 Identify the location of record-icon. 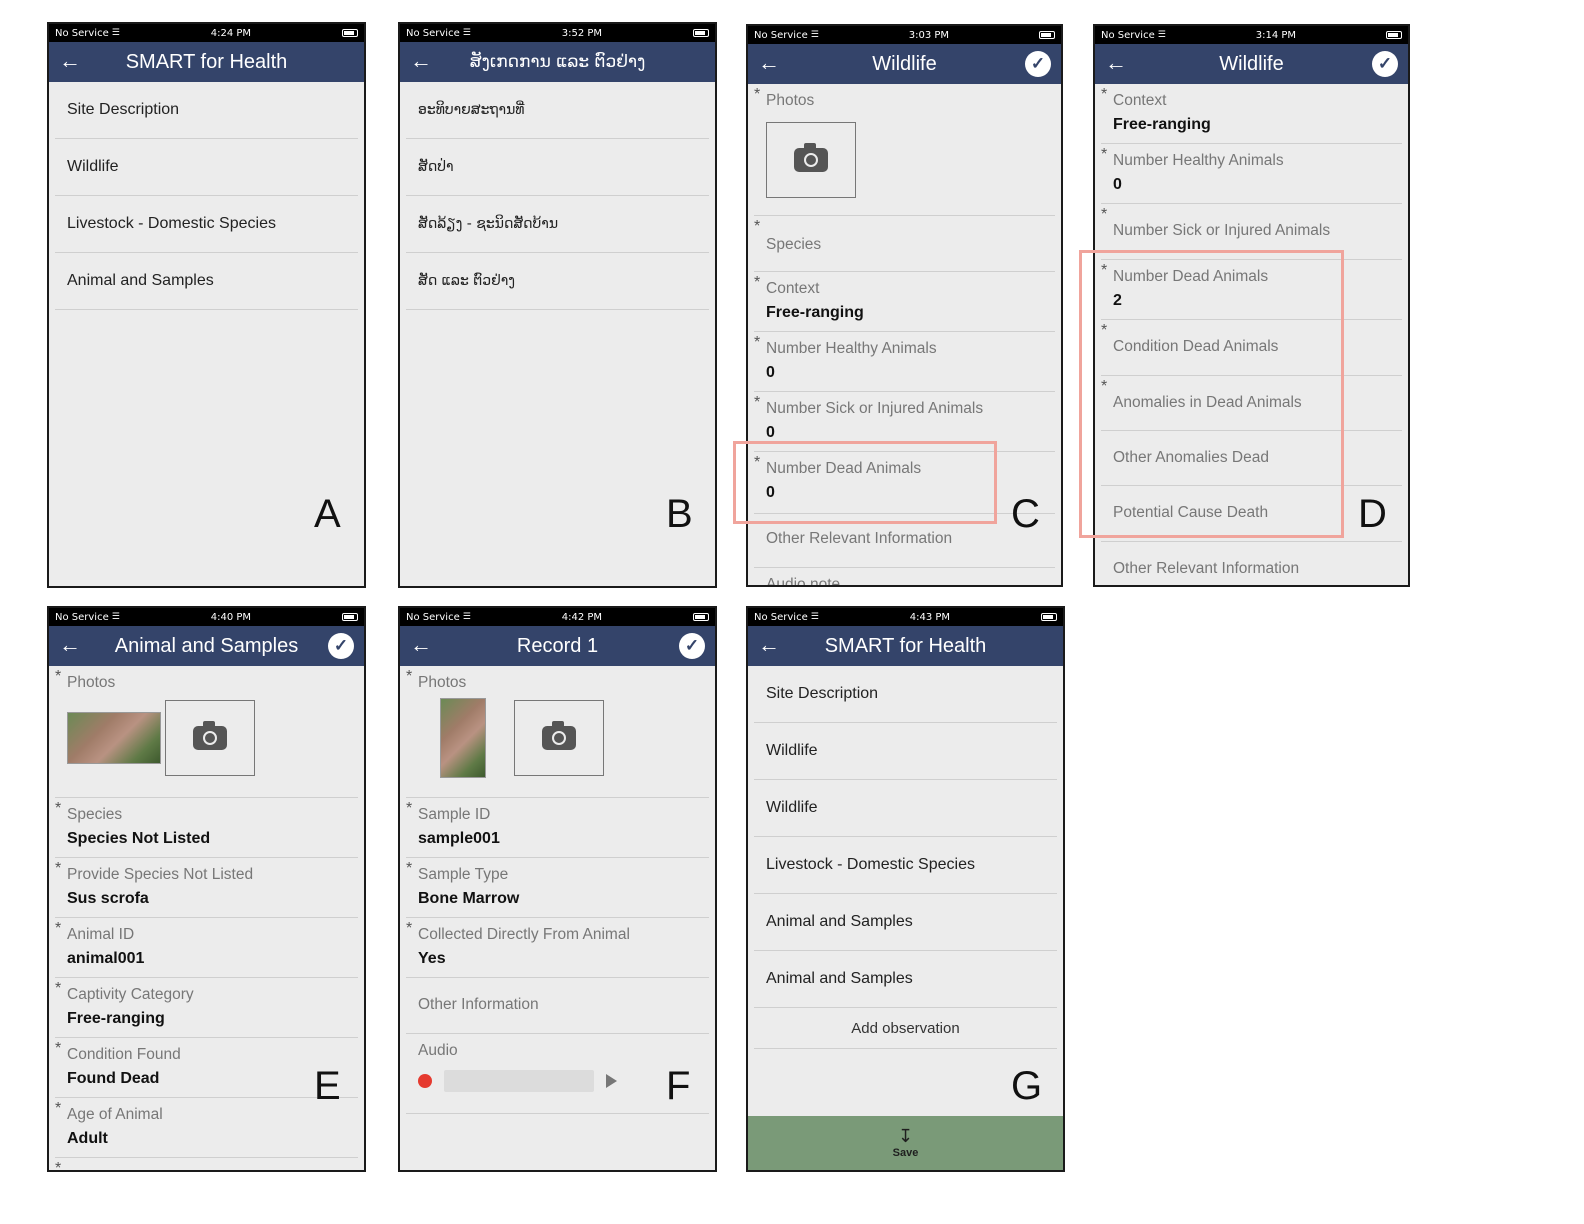
(425, 1081).